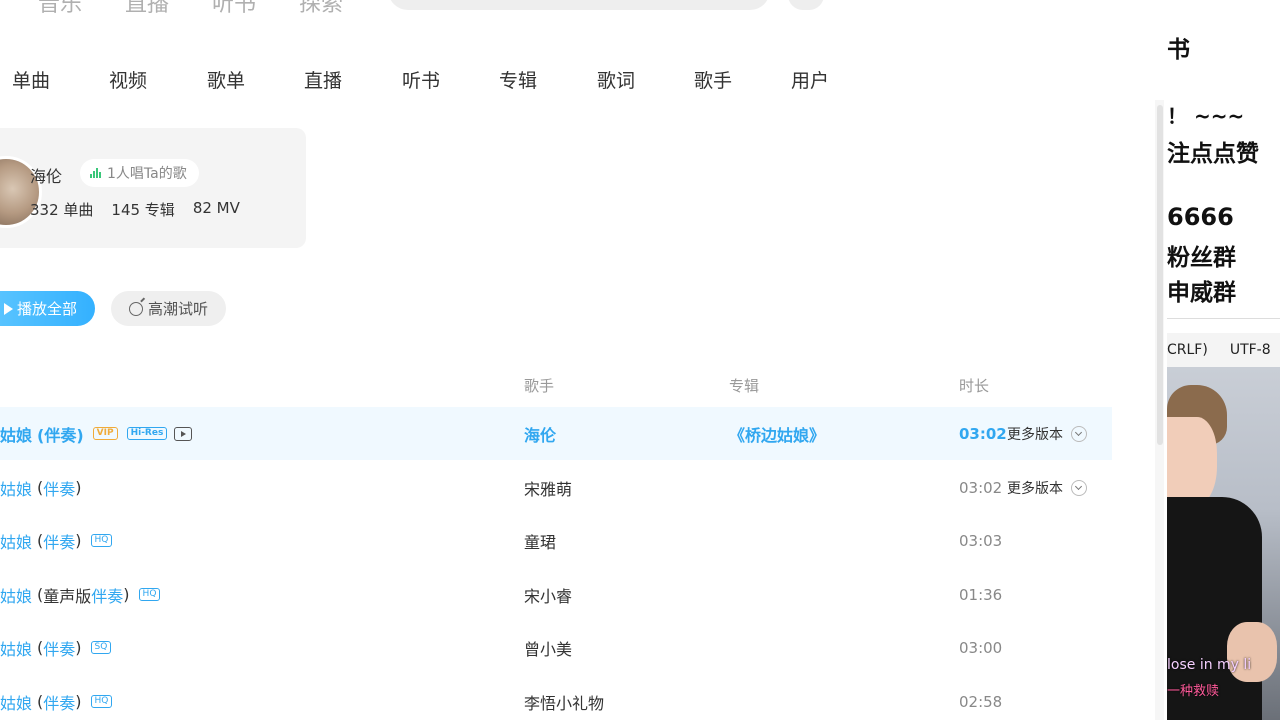  I want to click on editor-status-bar: CRLF) UTF-8, so click(1223, 350).